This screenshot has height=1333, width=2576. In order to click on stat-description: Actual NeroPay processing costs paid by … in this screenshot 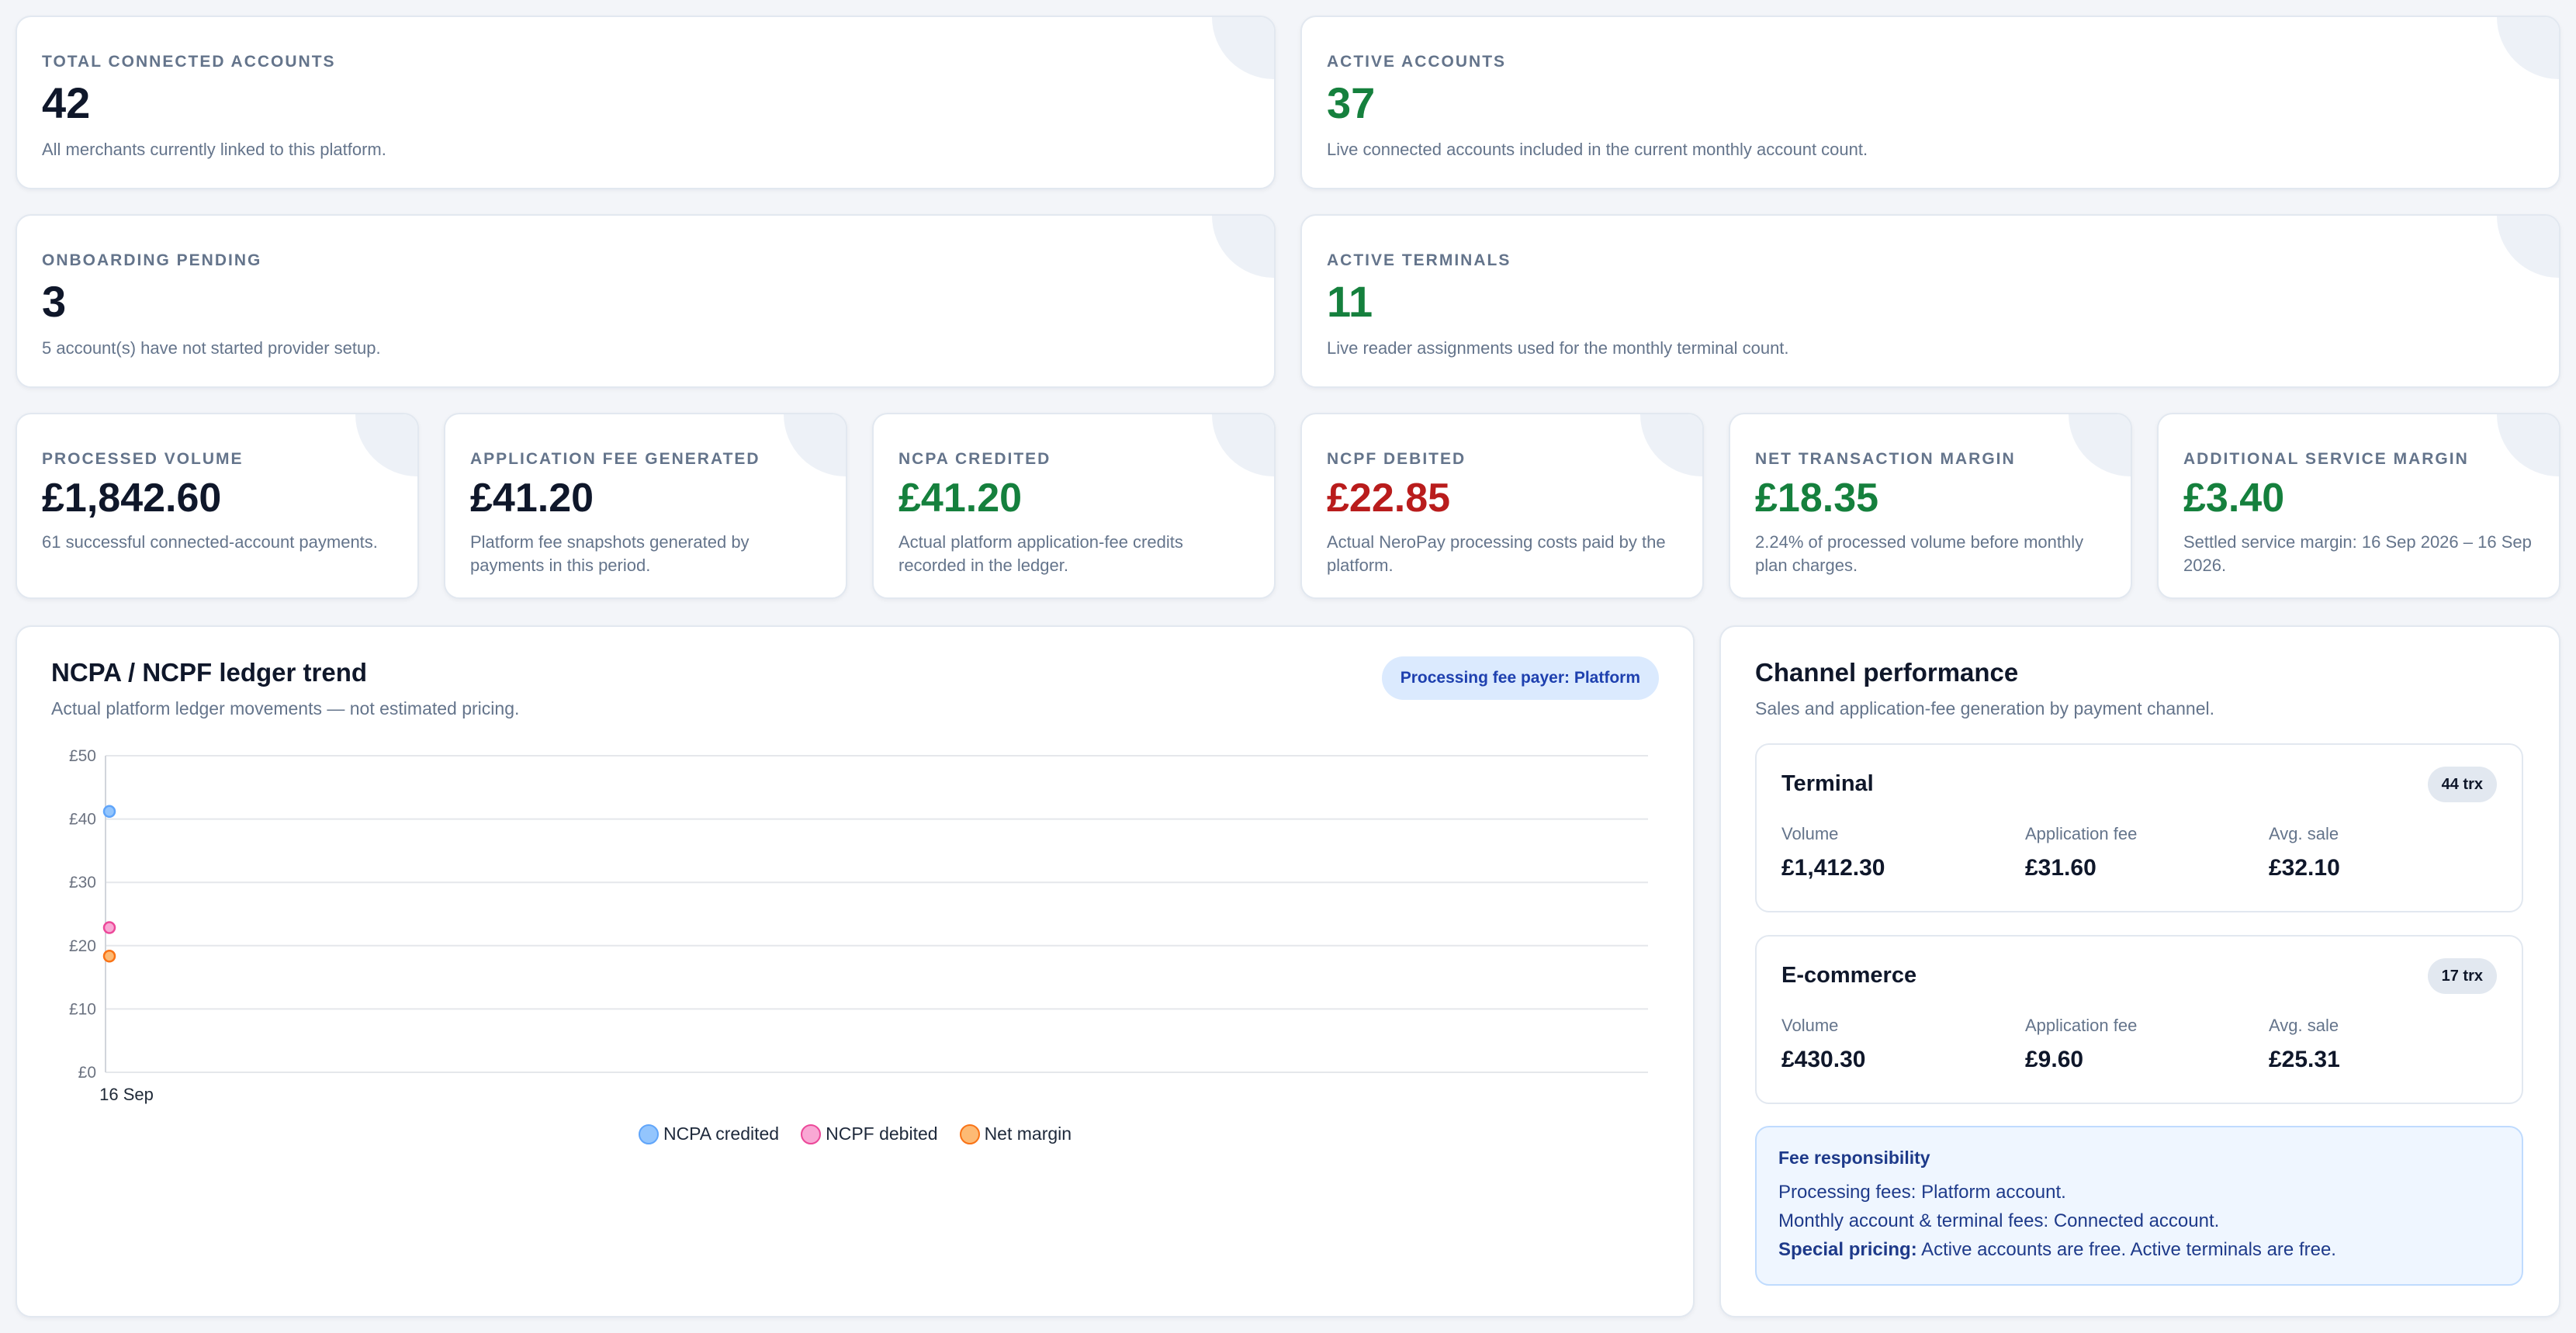, I will do `click(1496, 553)`.